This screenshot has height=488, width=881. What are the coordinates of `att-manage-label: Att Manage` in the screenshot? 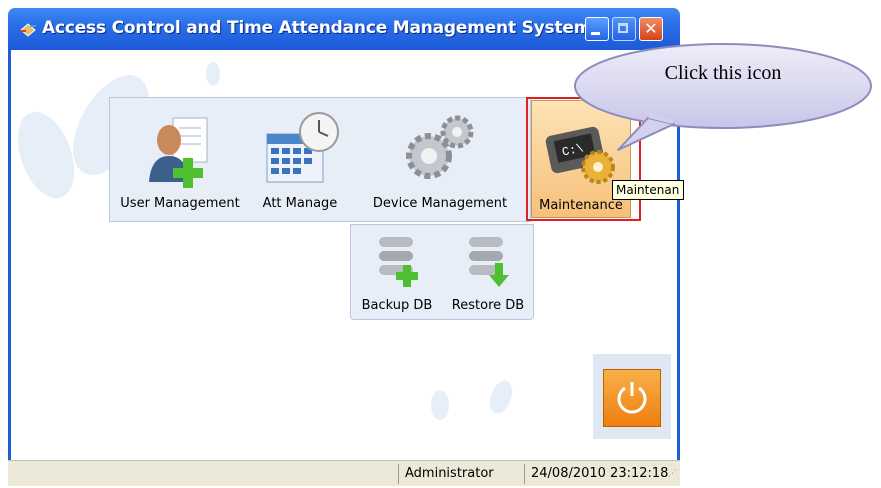 It's located at (300, 203).